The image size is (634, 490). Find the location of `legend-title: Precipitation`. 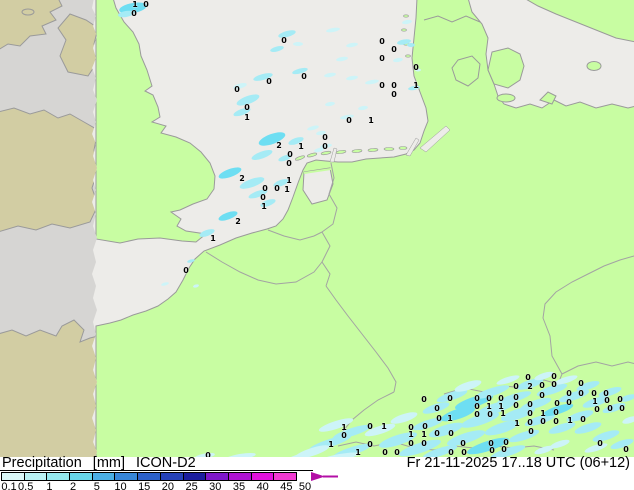

legend-title: Precipitation is located at coordinates (42, 463).